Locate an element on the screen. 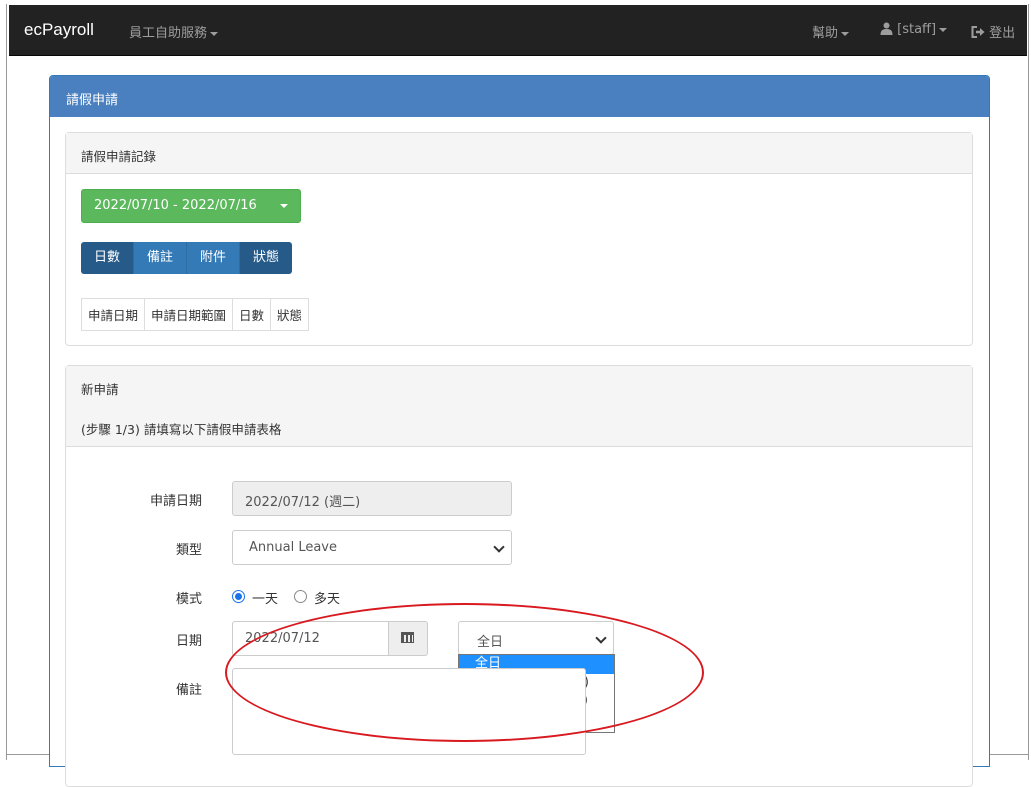 The image size is (1031, 787). window-right-edge is located at coordinates (1028, 382).